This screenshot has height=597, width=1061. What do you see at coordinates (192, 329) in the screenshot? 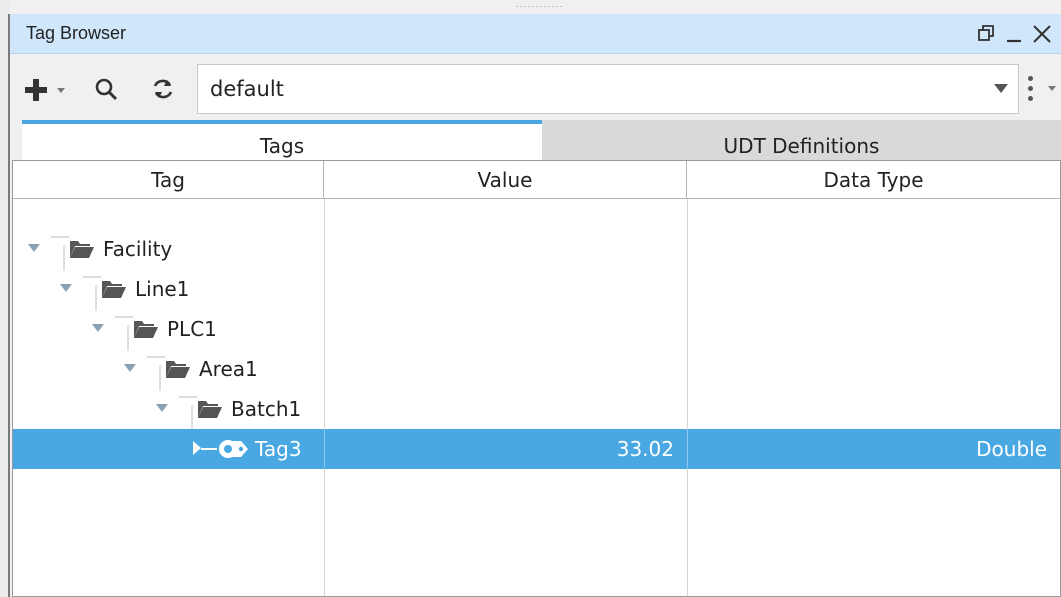
I see `tree-node-label: PLC1` at bounding box center [192, 329].